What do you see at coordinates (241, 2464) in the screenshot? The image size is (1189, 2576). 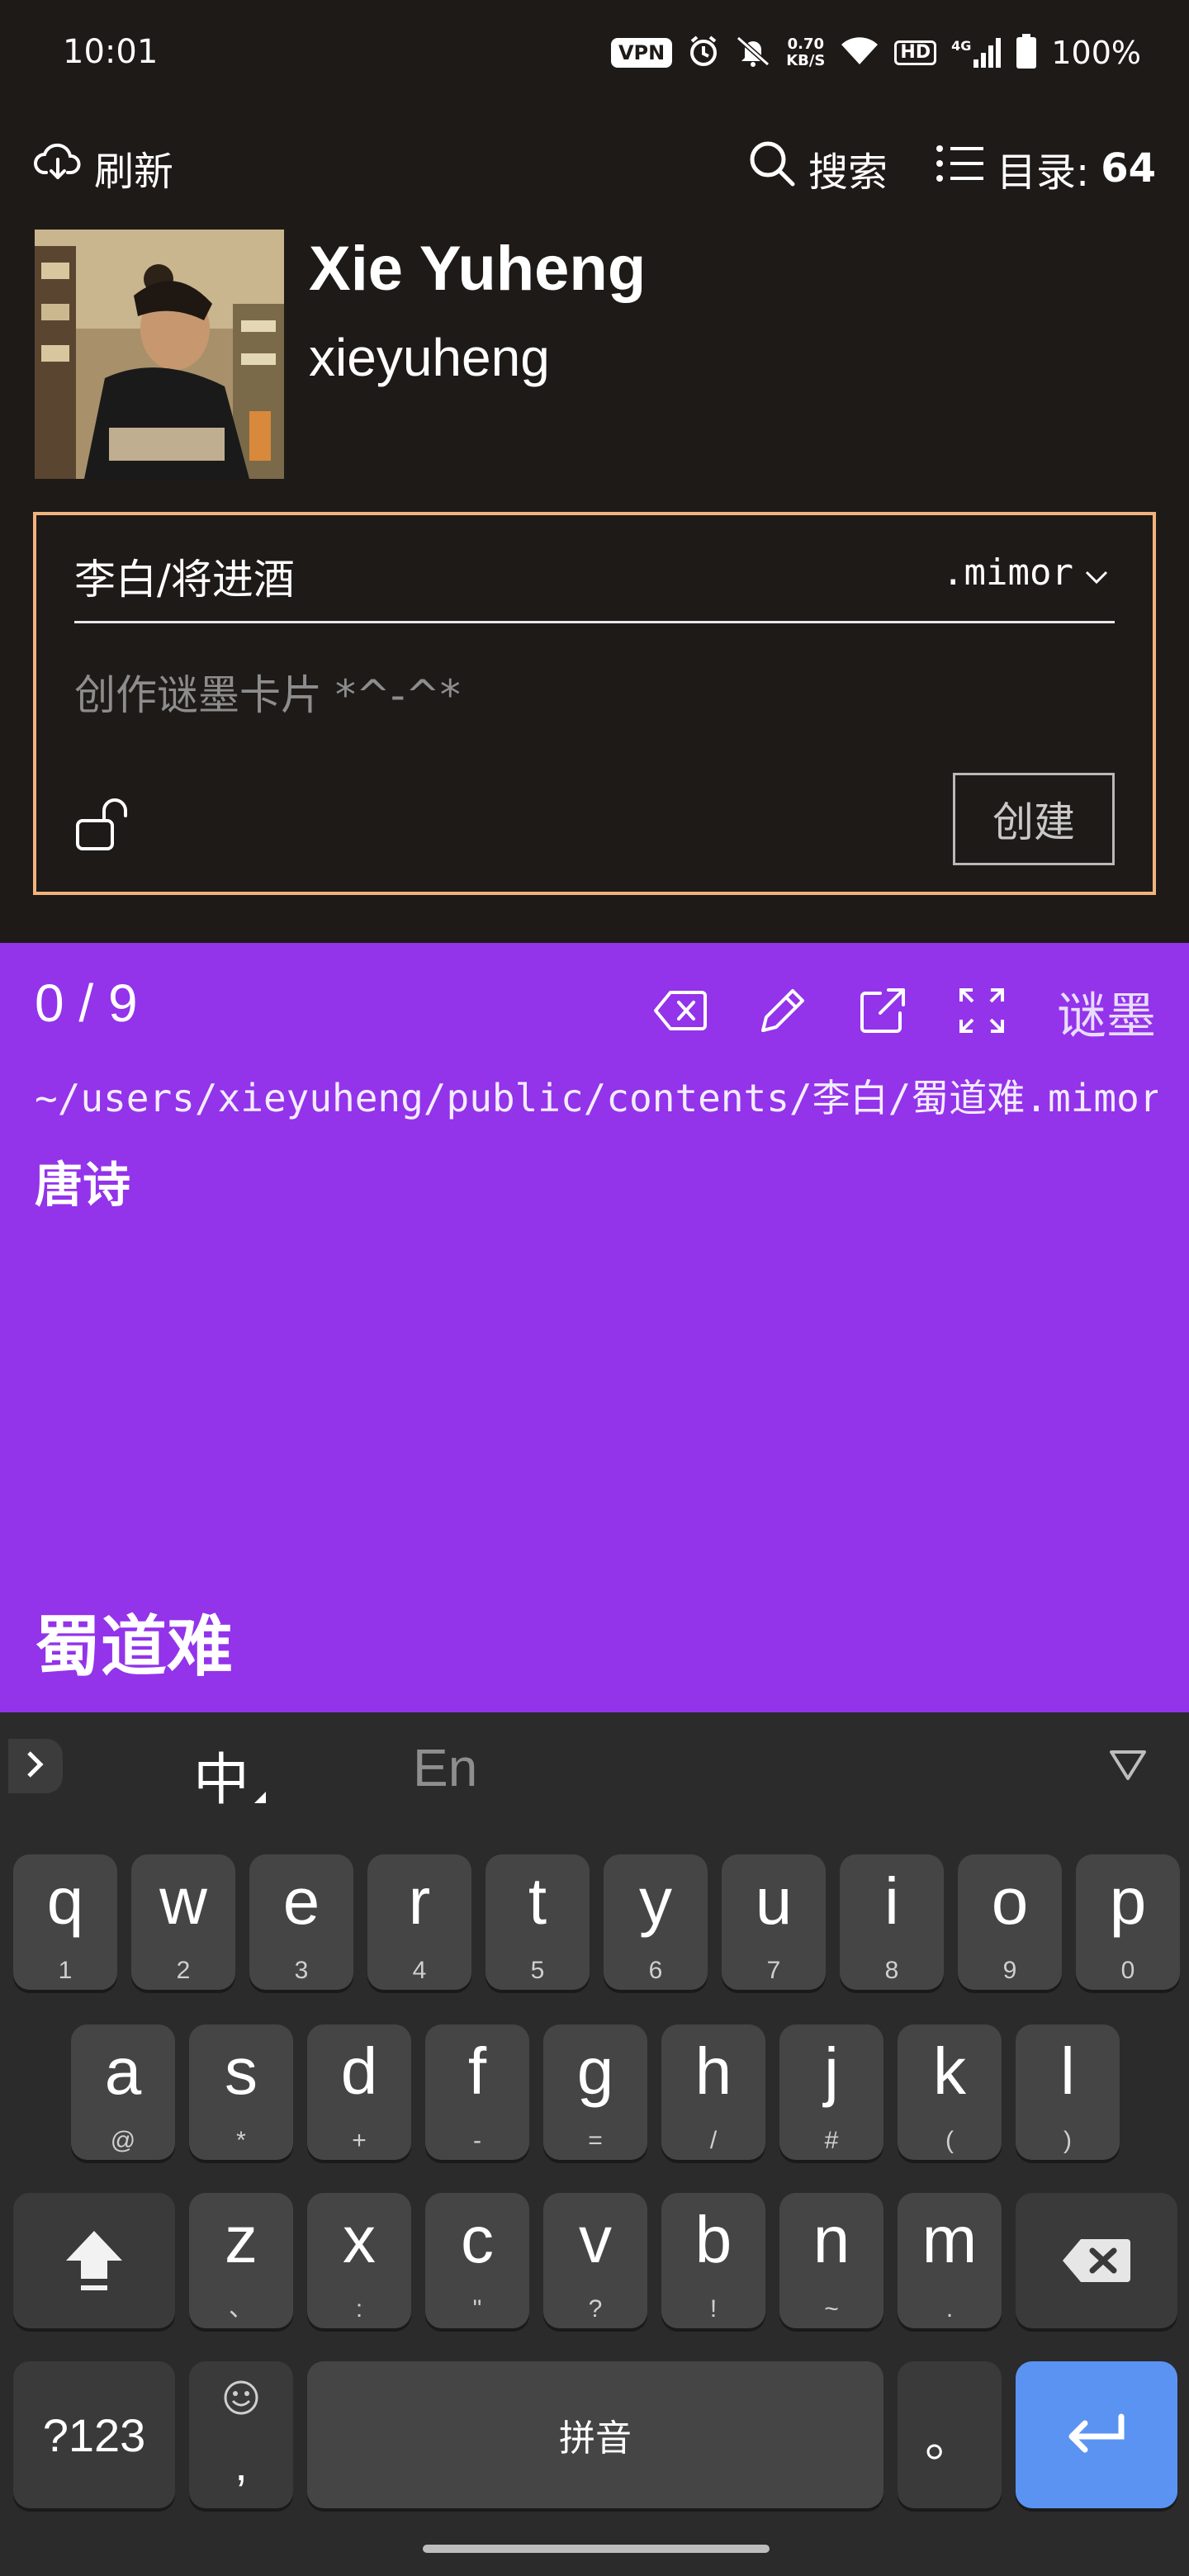 I see `comma-label: ,` at bounding box center [241, 2464].